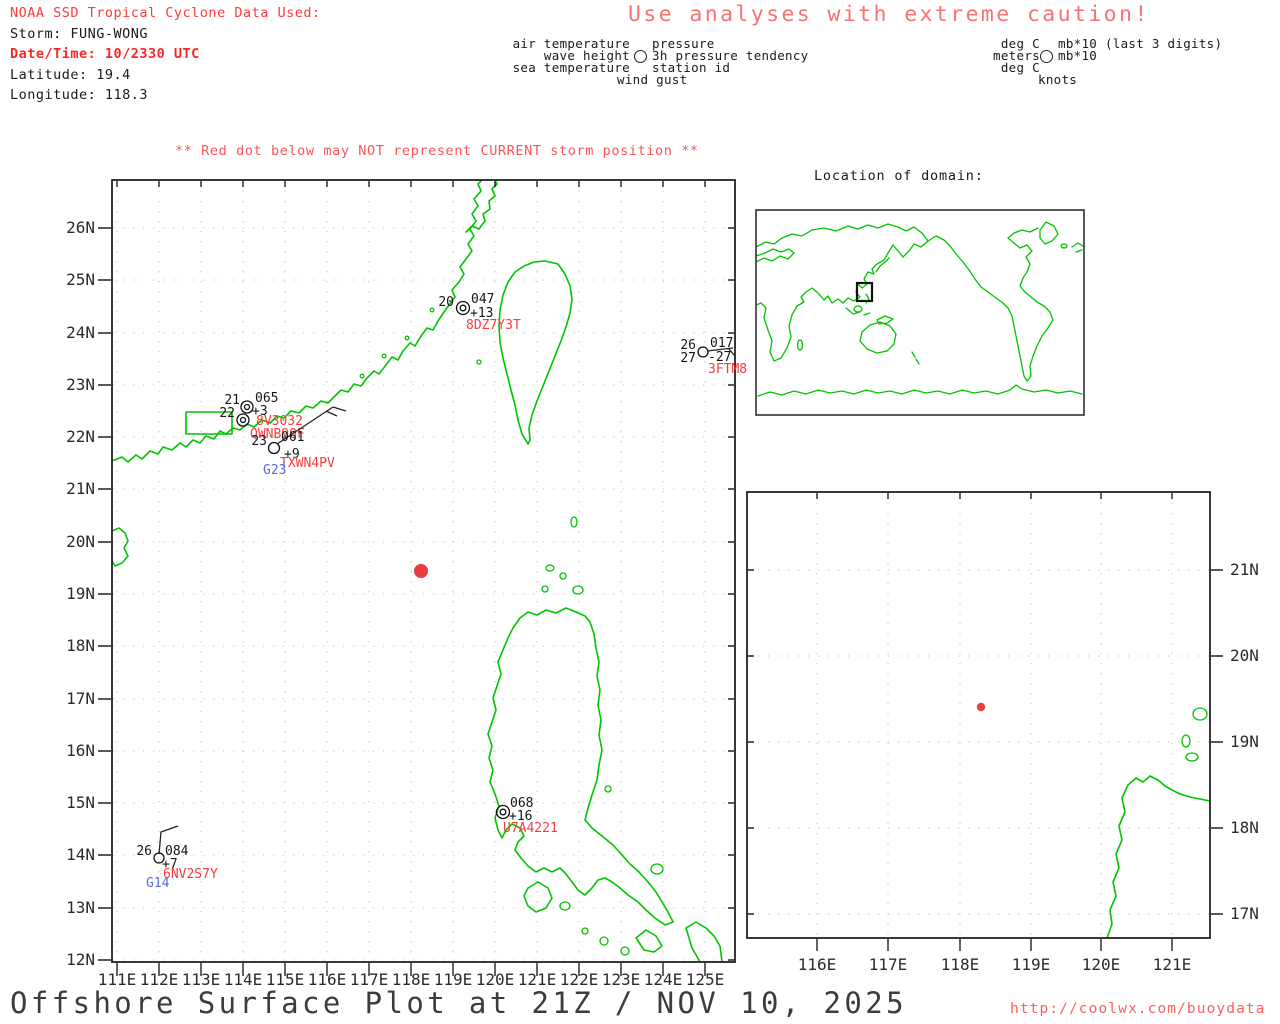 The image size is (1280, 1024). Describe the element at coordinates (260, 411) in the screenshot. I see `station-tendency: +3` at that location.